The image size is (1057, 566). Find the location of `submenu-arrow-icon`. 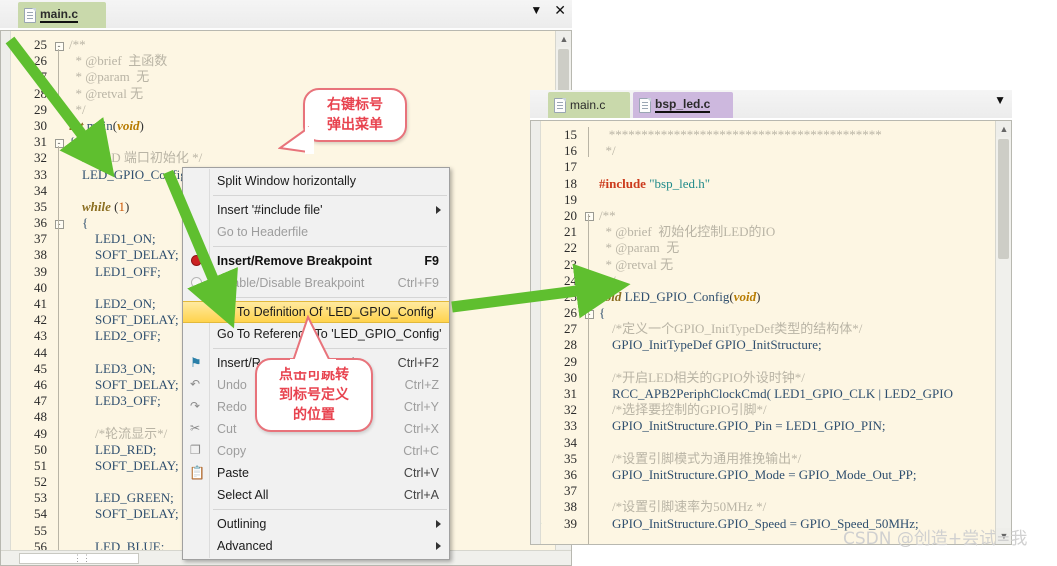

submenu-arrow-icon is located at coordinates (438, 524).